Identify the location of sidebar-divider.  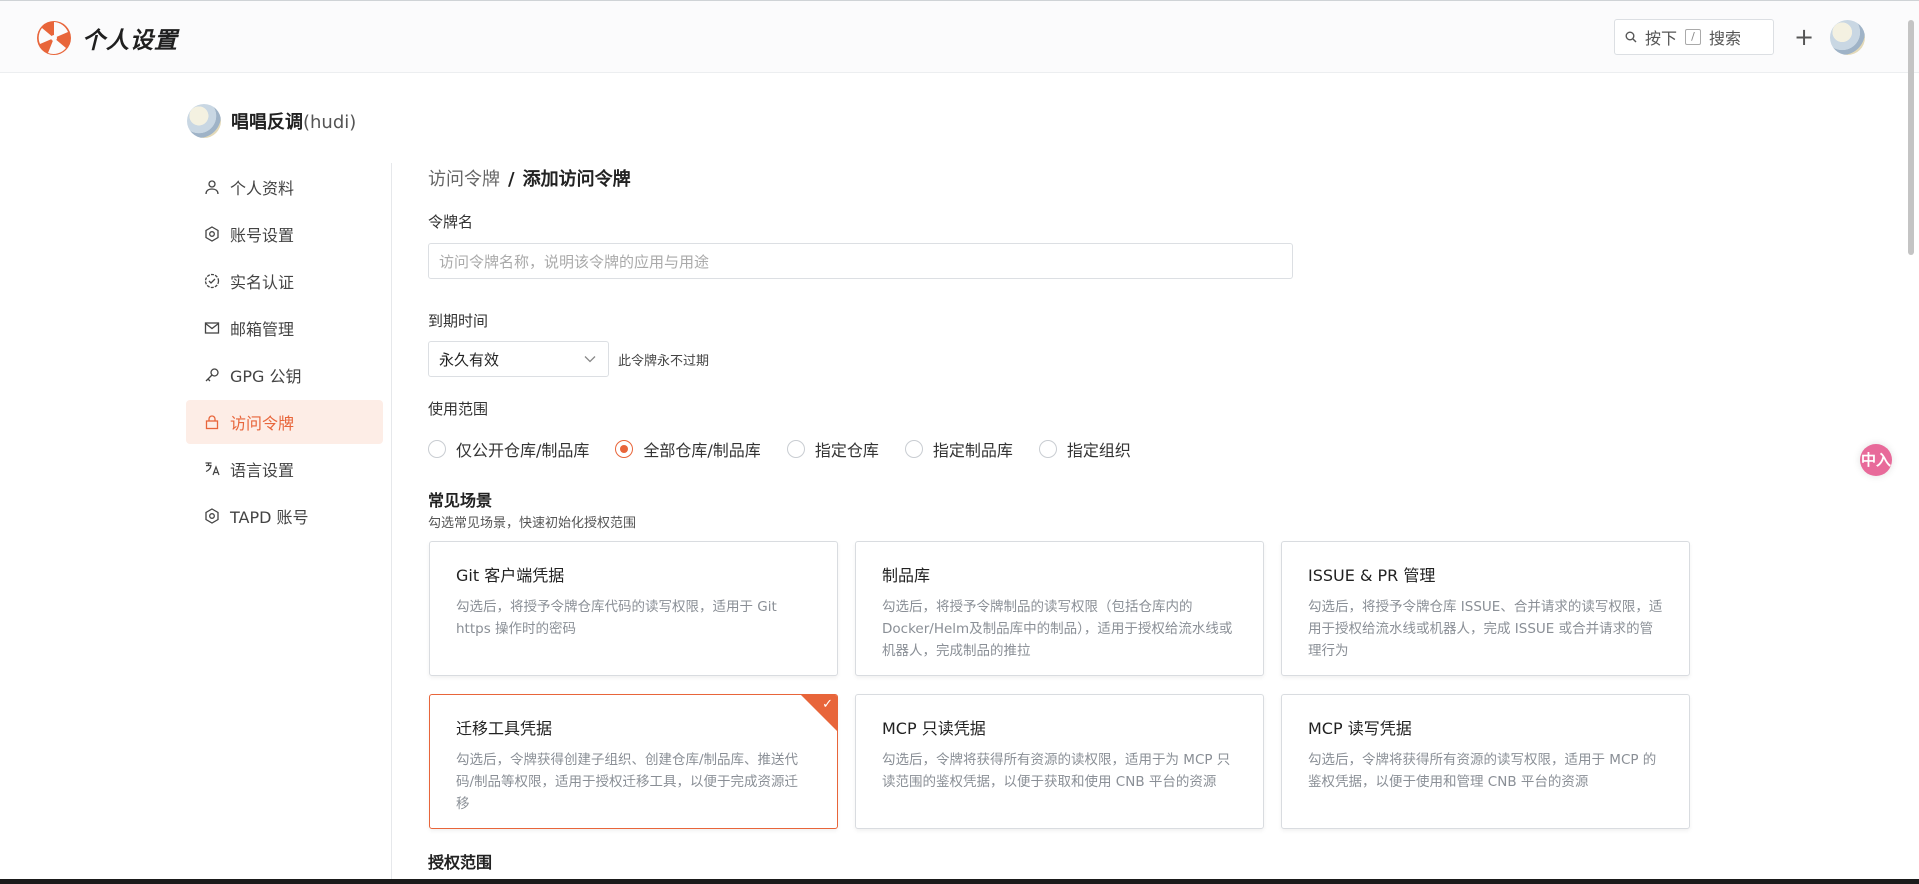
(391, 523).